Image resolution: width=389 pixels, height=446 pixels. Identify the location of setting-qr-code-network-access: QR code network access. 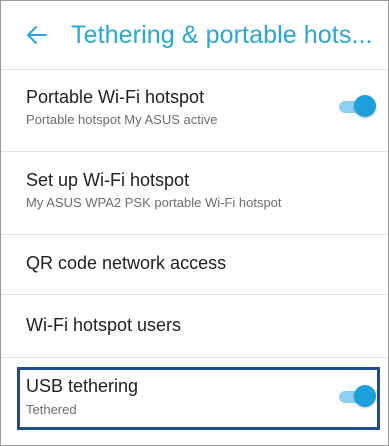
(194, 265).